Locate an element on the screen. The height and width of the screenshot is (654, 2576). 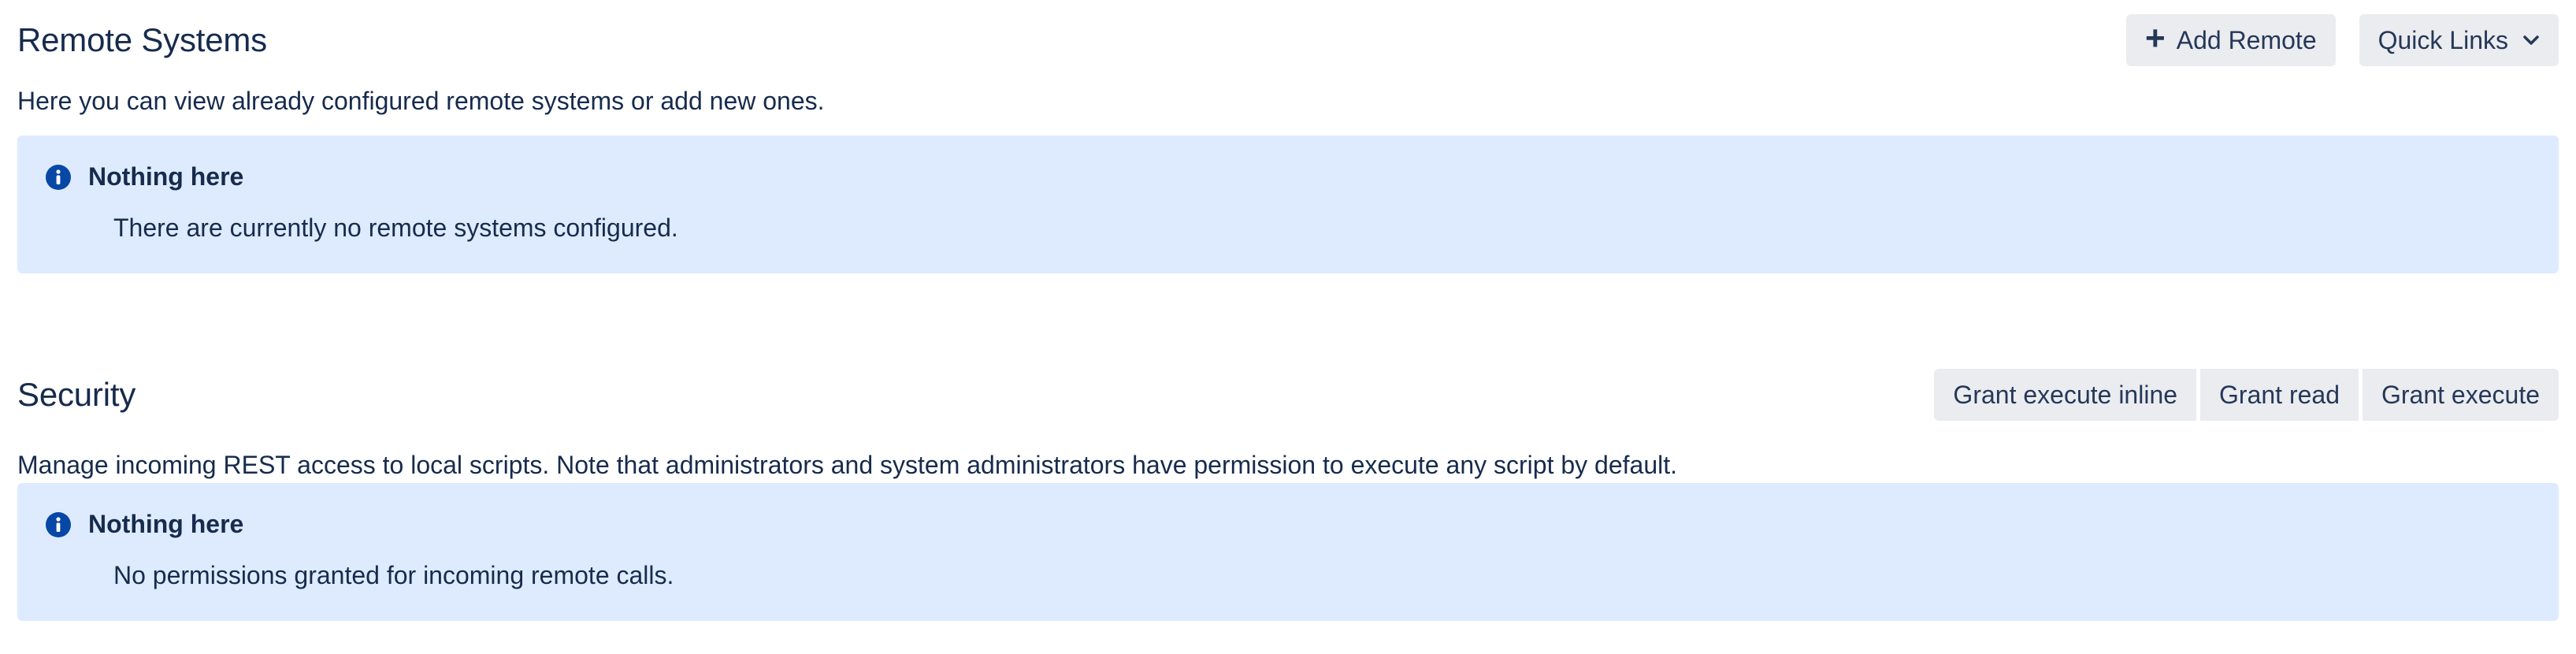
chevron-down-icon is located at coordinates (2531, 41).